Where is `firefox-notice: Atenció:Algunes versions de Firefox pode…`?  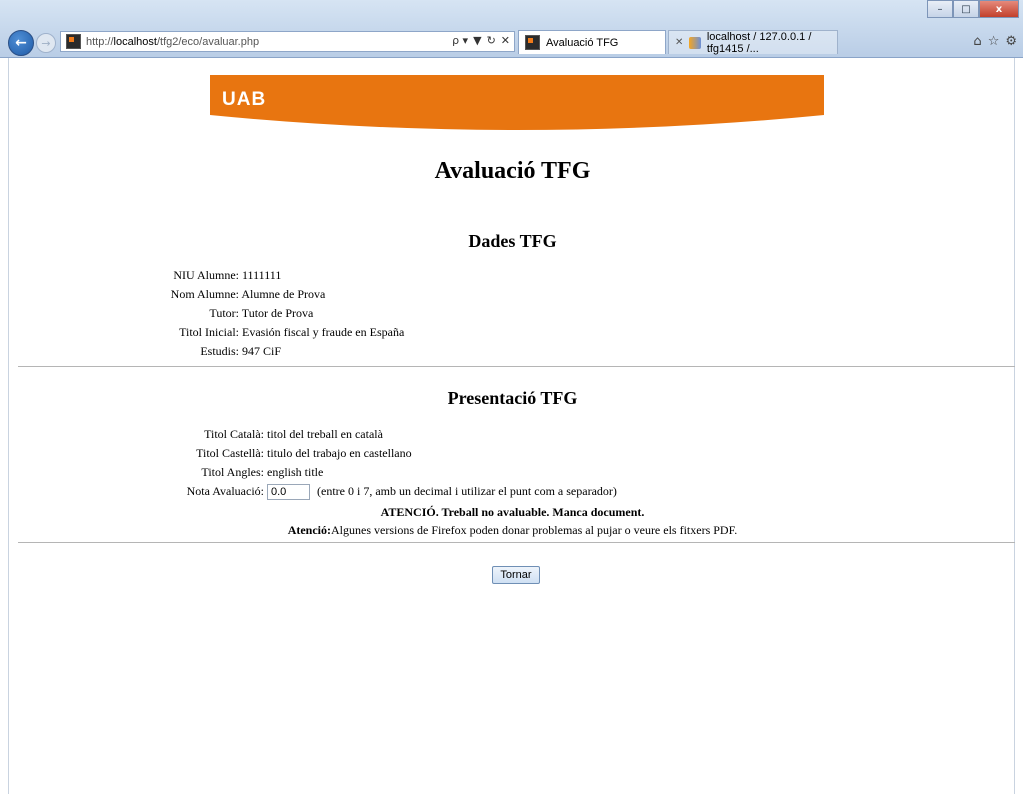
firefox-notice: Atenció:Algunes versions de Firefox pode… is located at coordinates (512, 530).